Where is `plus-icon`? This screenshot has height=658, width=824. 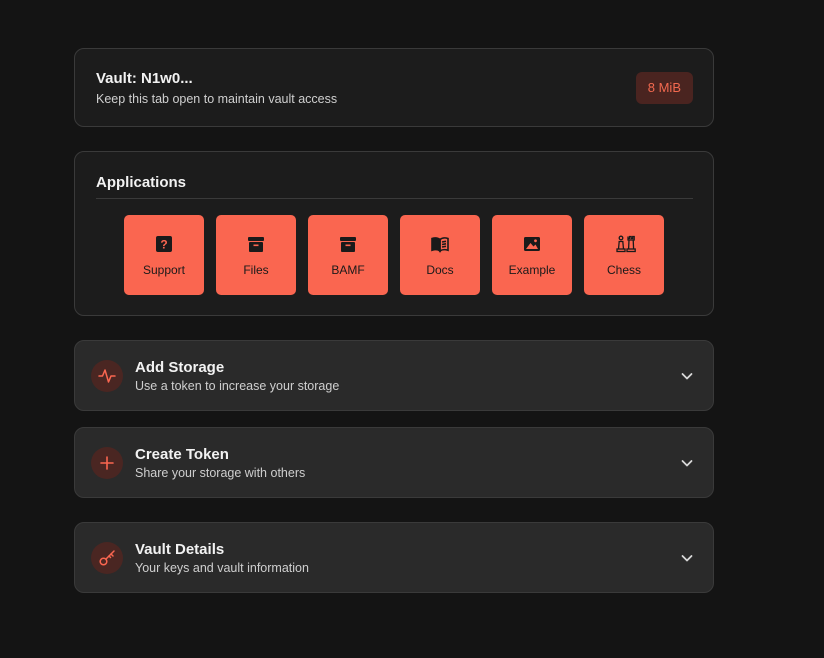 plus-icon is located at coordinates (107, 463).